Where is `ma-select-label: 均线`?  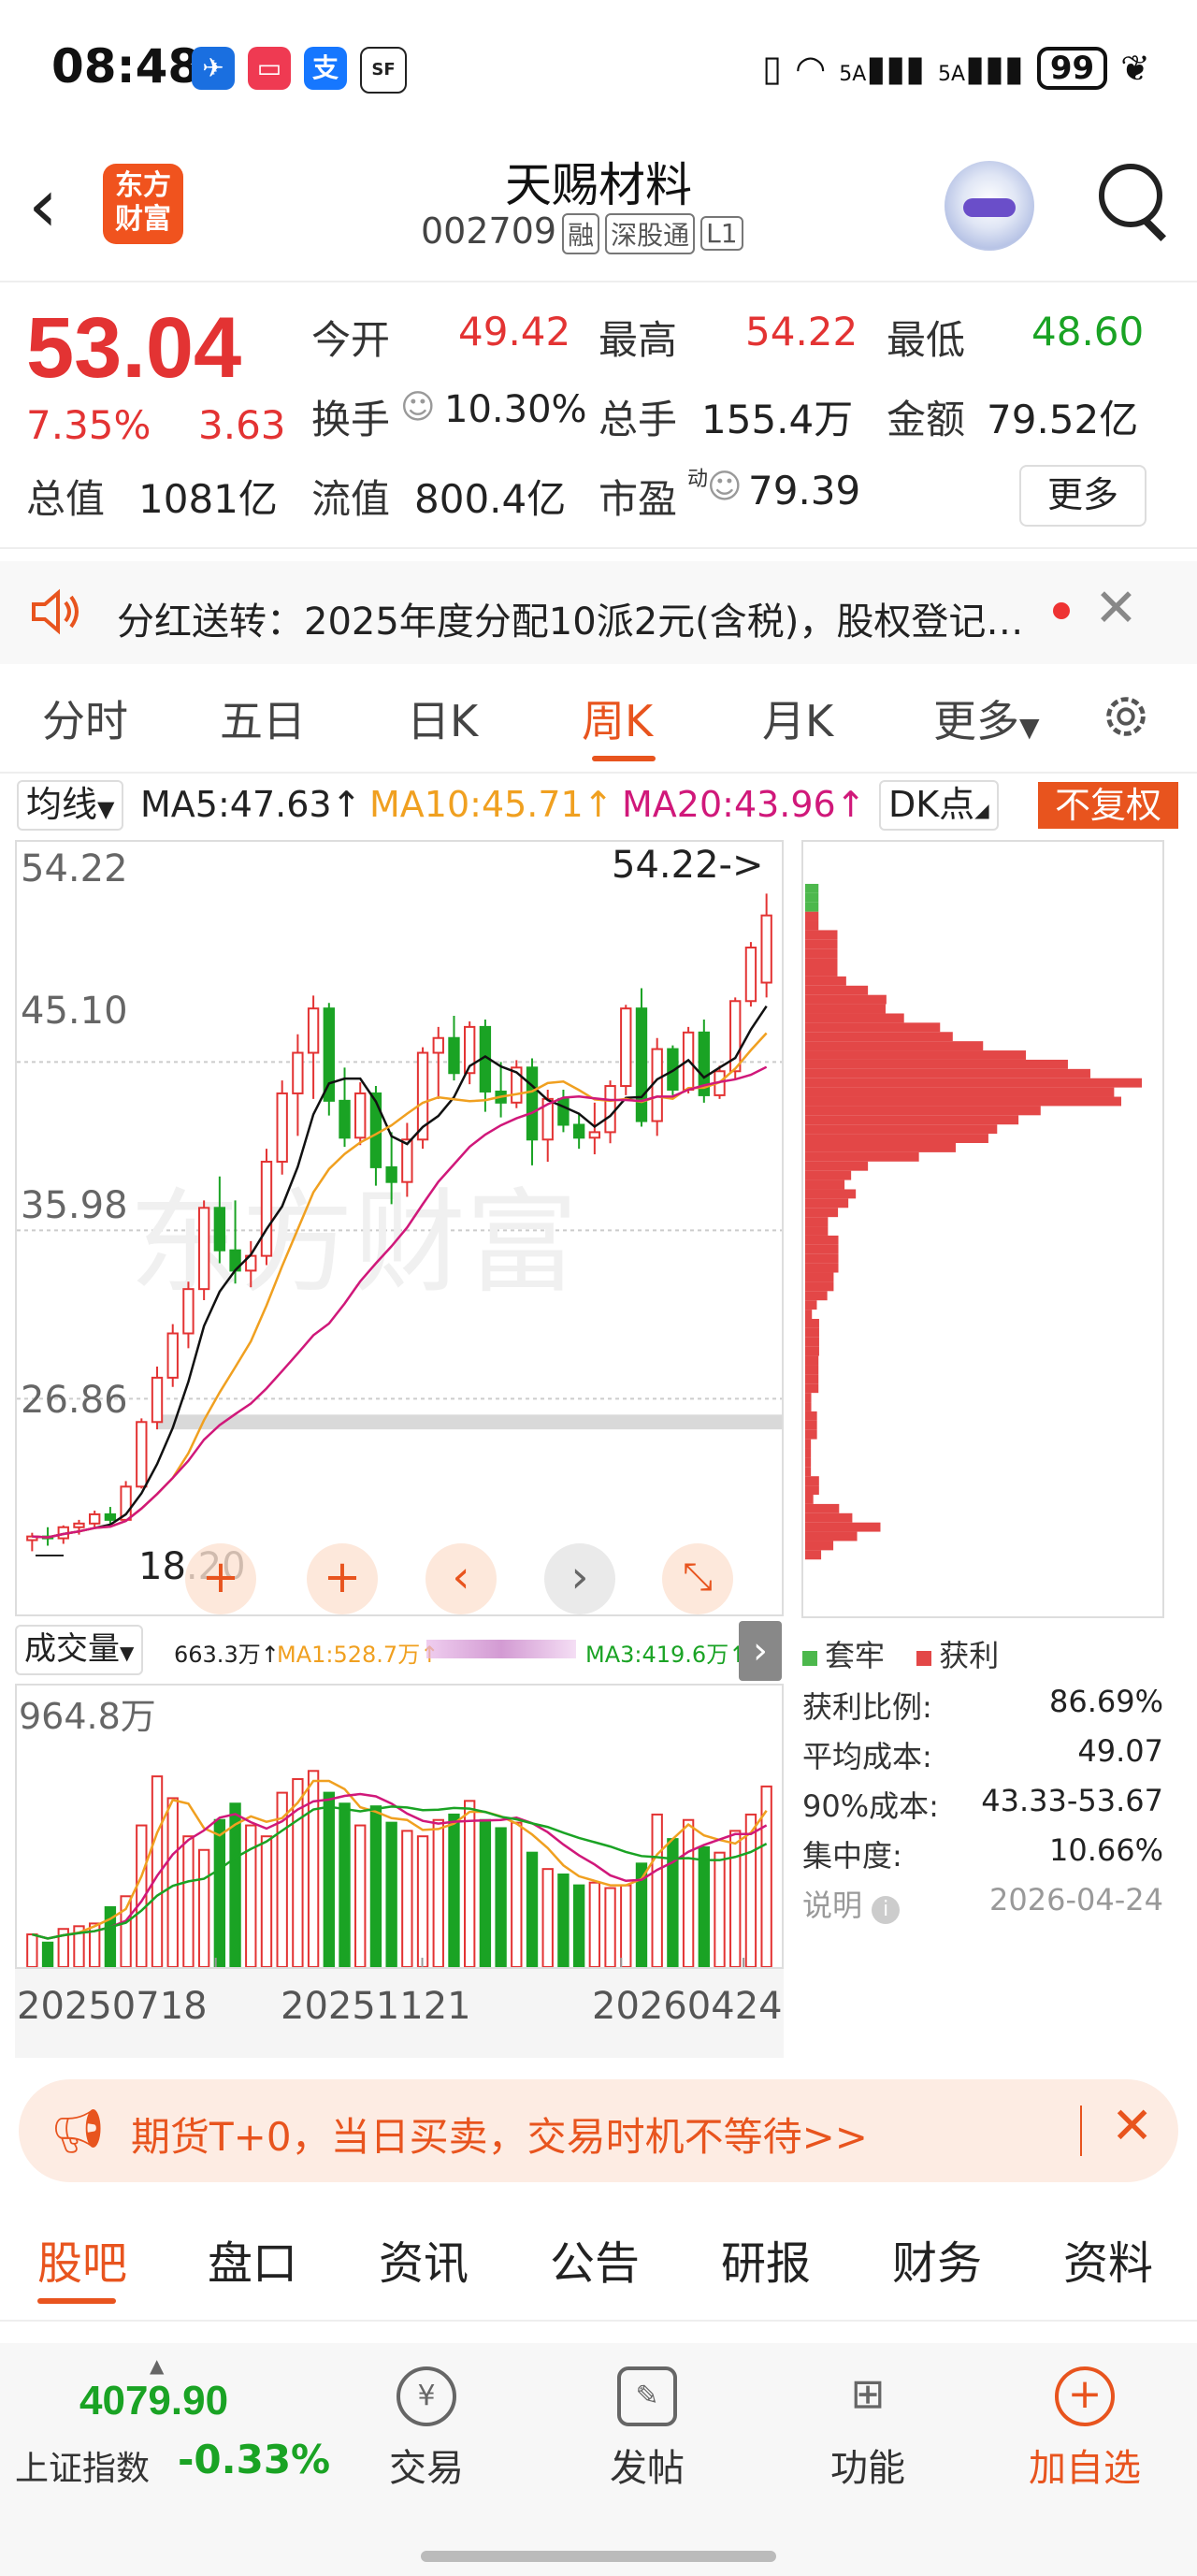 ma-select-label: 均线 is located at coordinates (62, 805).